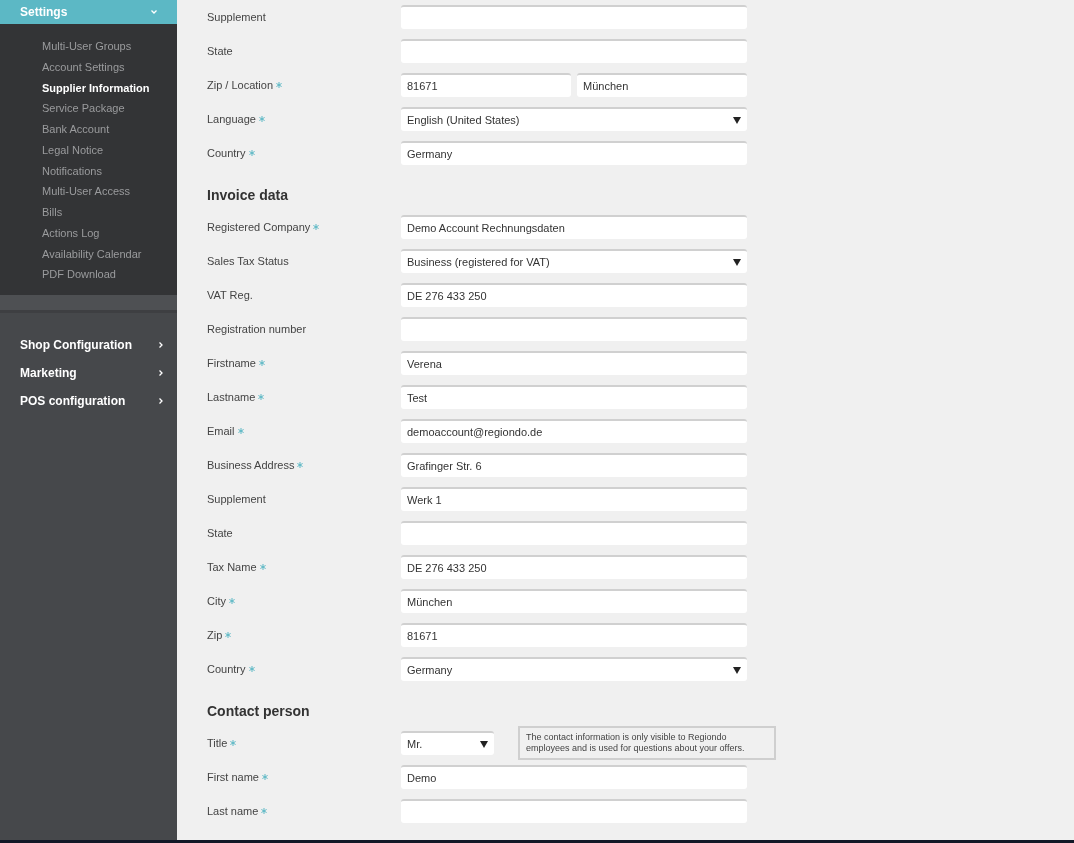 The image size is (1074, 843). Describe the element at coordinates (574, 431) in the screenshot. I see `input-field: demoaccount@regiondo.de` at that location.